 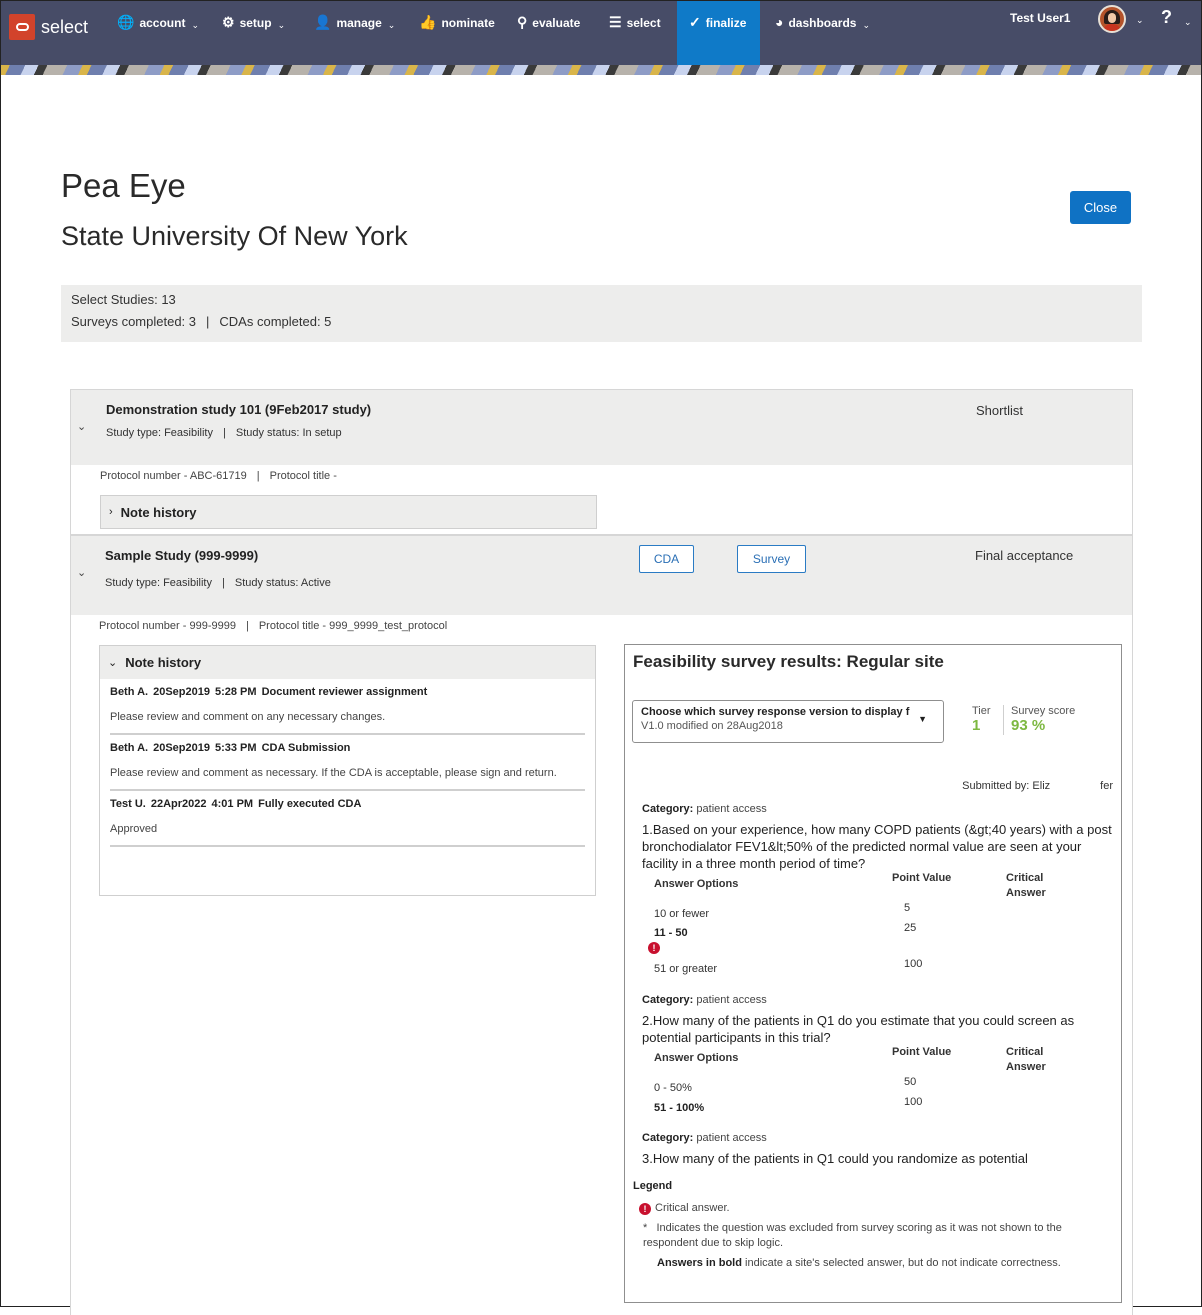 What do you see at coordinates (548, 33) in the screenshot?
I see `nav-evaluate: ⚲ evaluate` at bounding box center [548, 33].